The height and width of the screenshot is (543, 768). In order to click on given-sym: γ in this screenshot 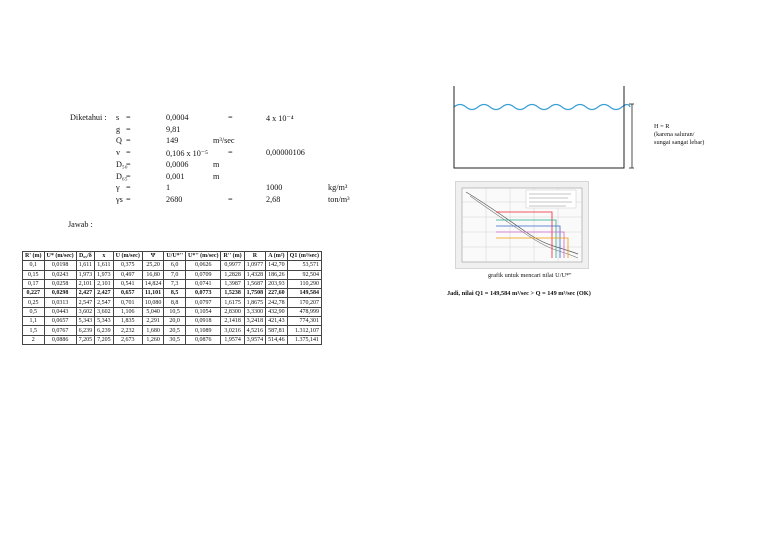, I will do `click(118, 188)`.